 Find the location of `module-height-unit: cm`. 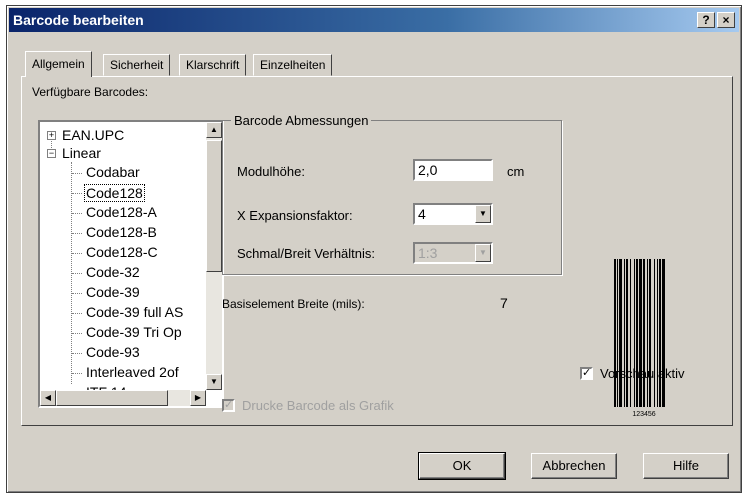

module-height-unit: cm is located at coordinates (516, 171).